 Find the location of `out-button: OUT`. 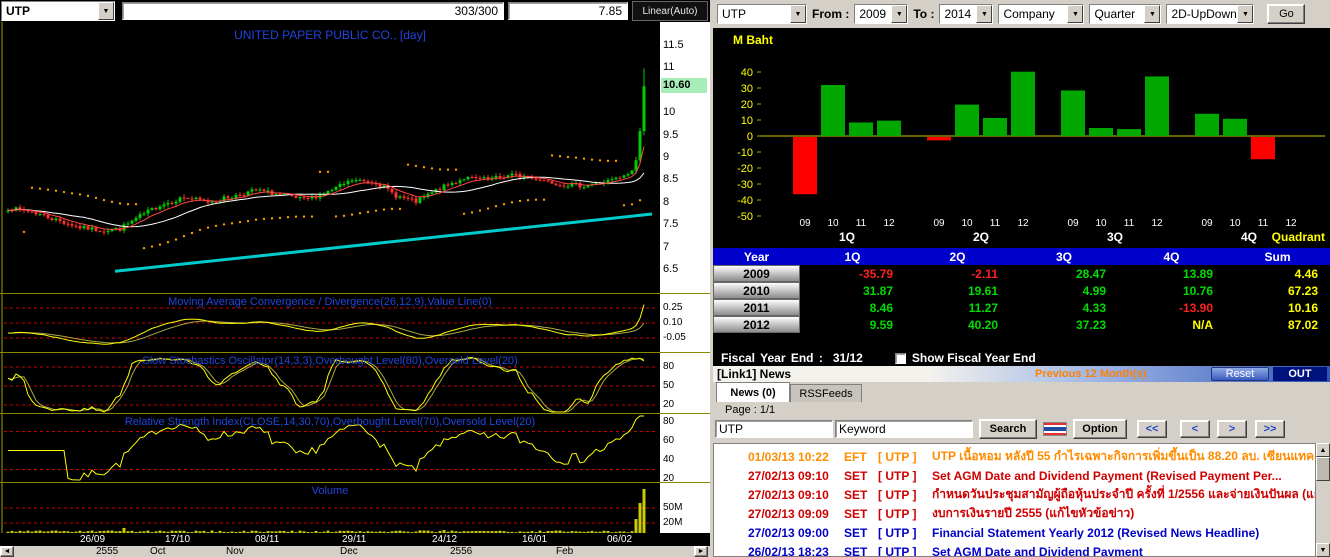

out-button: OUT is located at coordinates (1300, 374).